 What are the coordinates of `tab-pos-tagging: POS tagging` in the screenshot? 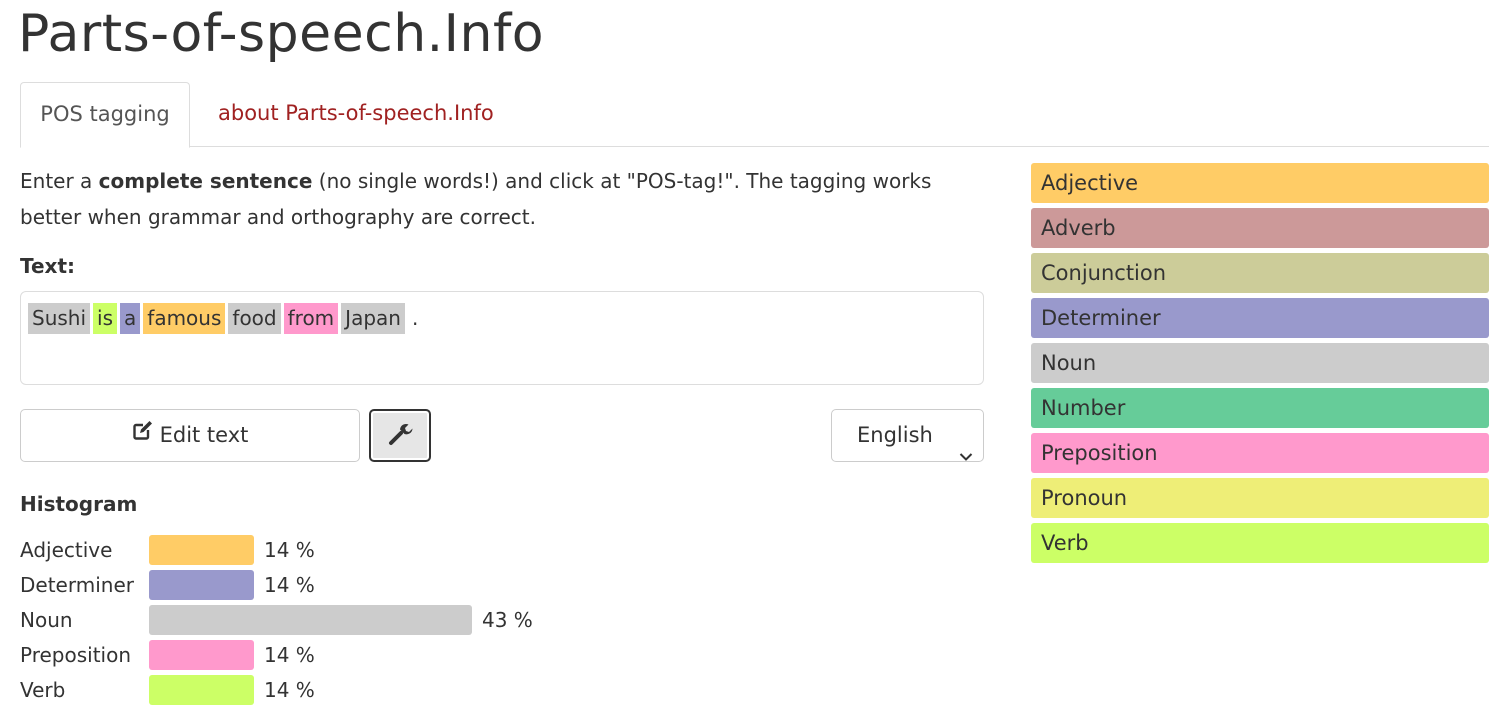 It's located at (105, 115).